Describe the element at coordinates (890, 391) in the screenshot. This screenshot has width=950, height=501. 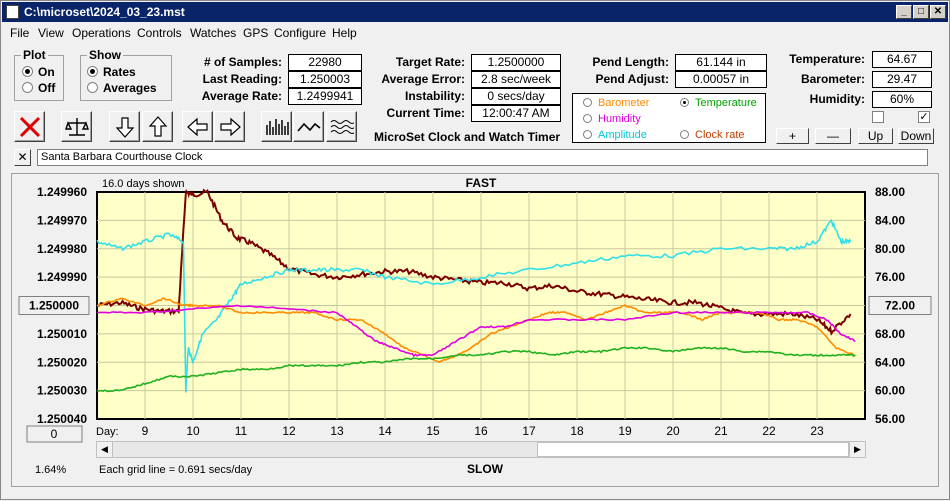
I see `right-tick-label: 60.00` at that location.